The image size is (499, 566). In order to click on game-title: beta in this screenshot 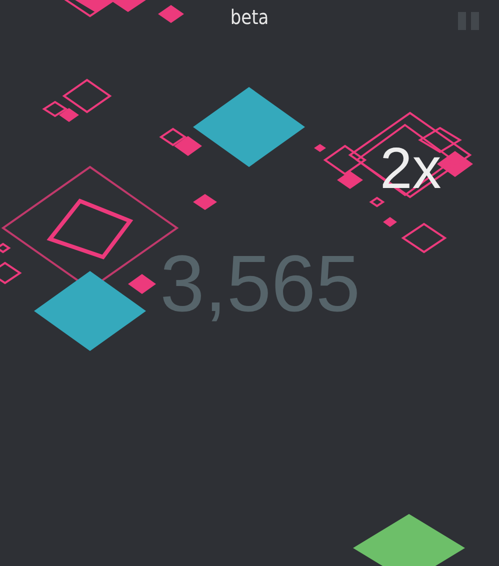, I will do `click(249, 17)`.